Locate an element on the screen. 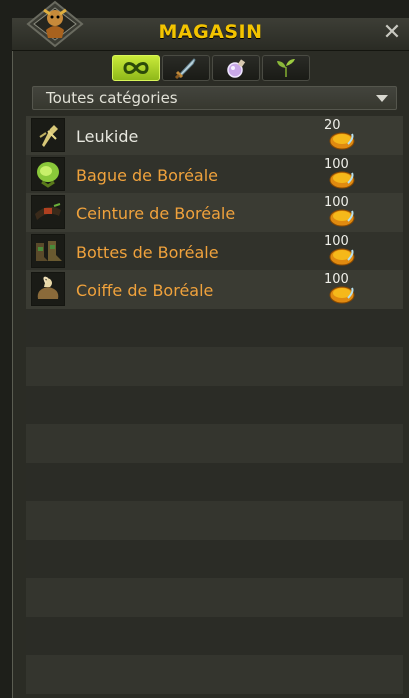 The width and height of the screenshot is (409, 698). tab-consumables is located at coordinates (236, 68).